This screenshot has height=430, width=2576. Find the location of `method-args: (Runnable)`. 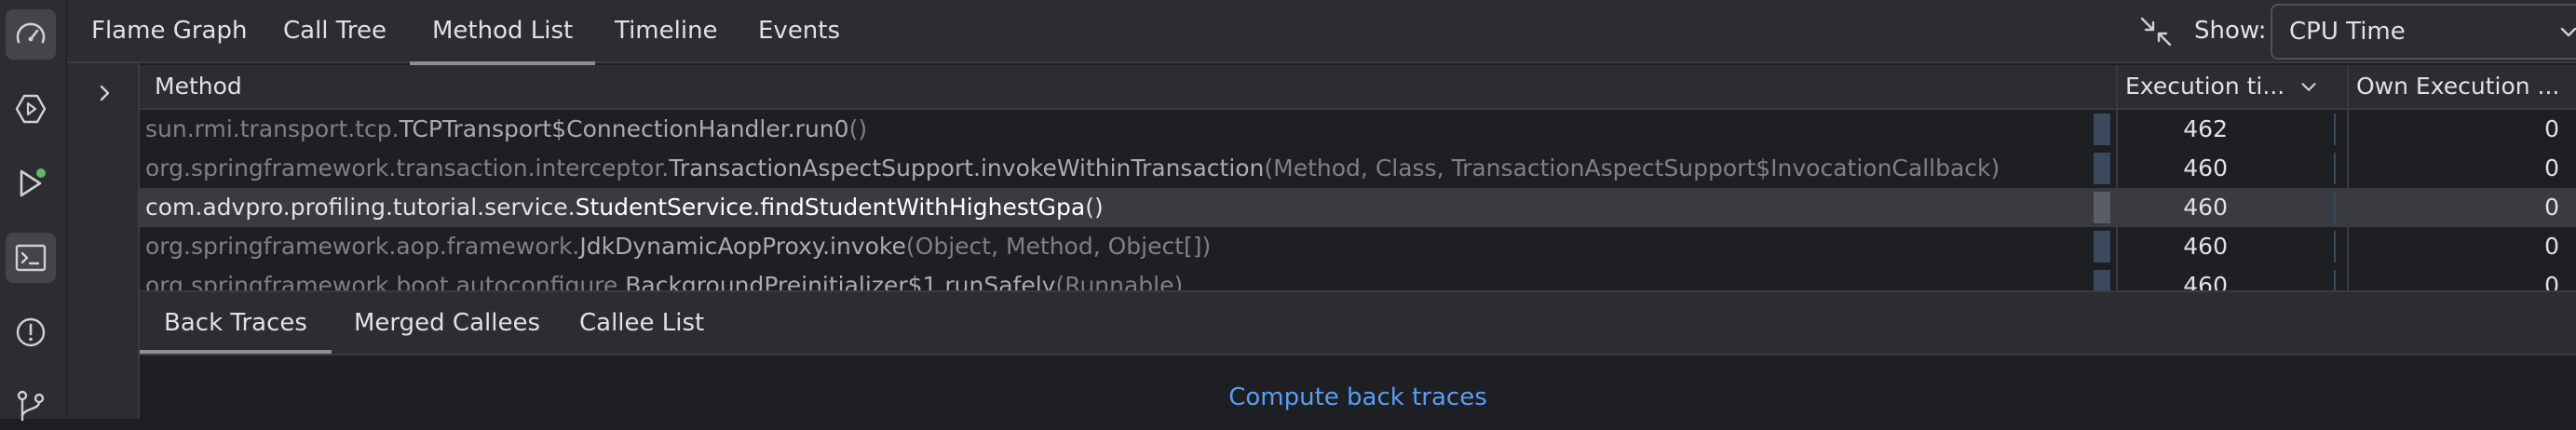

method-args: (Runnable) is located at coordinates (1119, 281).